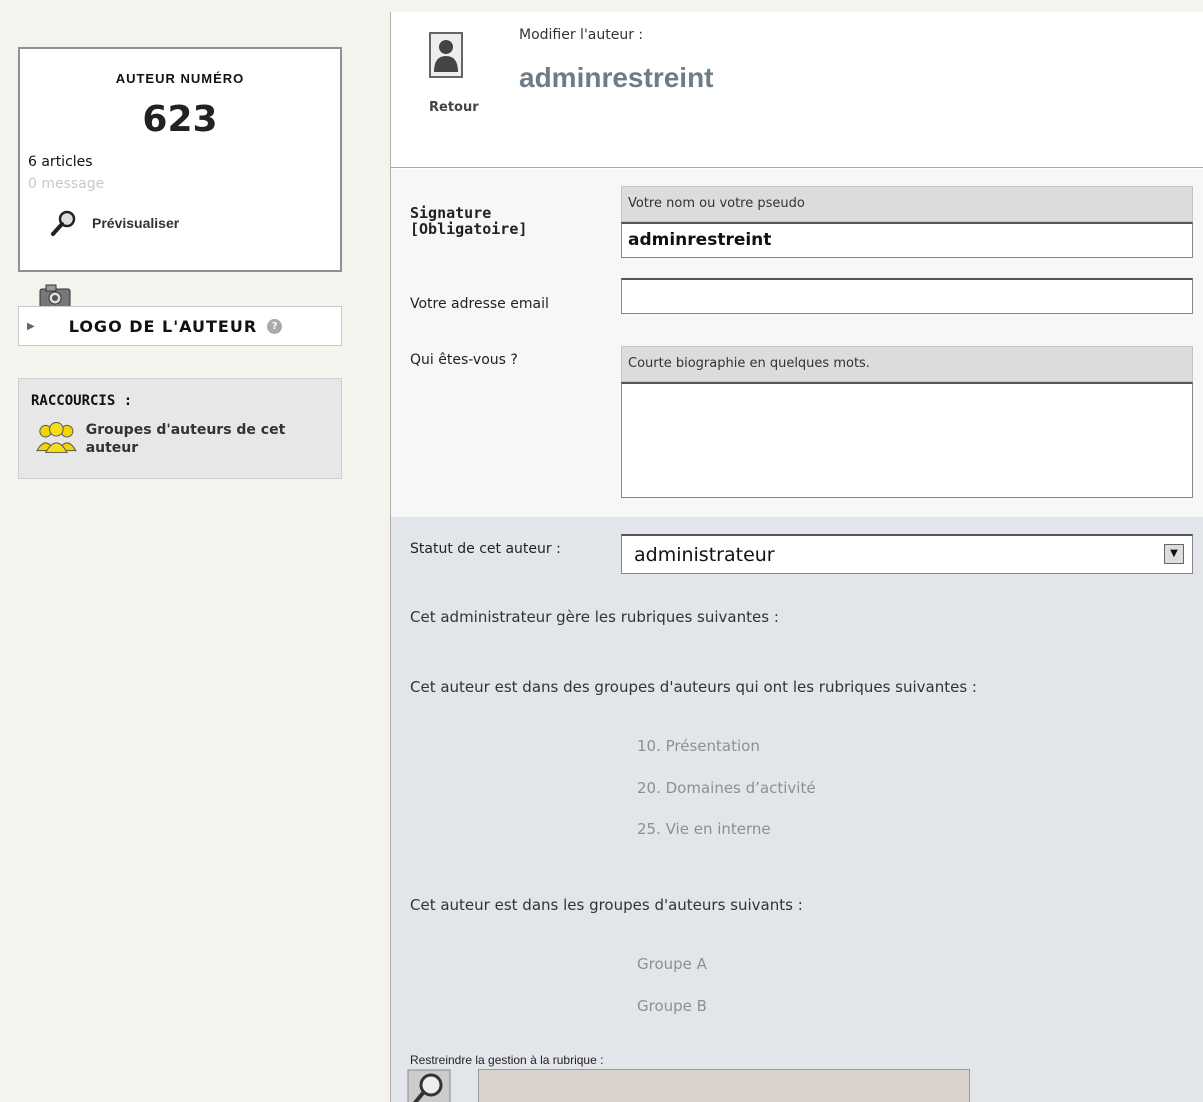  What do you see at coordinates (63, 223) in the screenshot?
I see `magnifier-icon` at bounding box center [63, 223].